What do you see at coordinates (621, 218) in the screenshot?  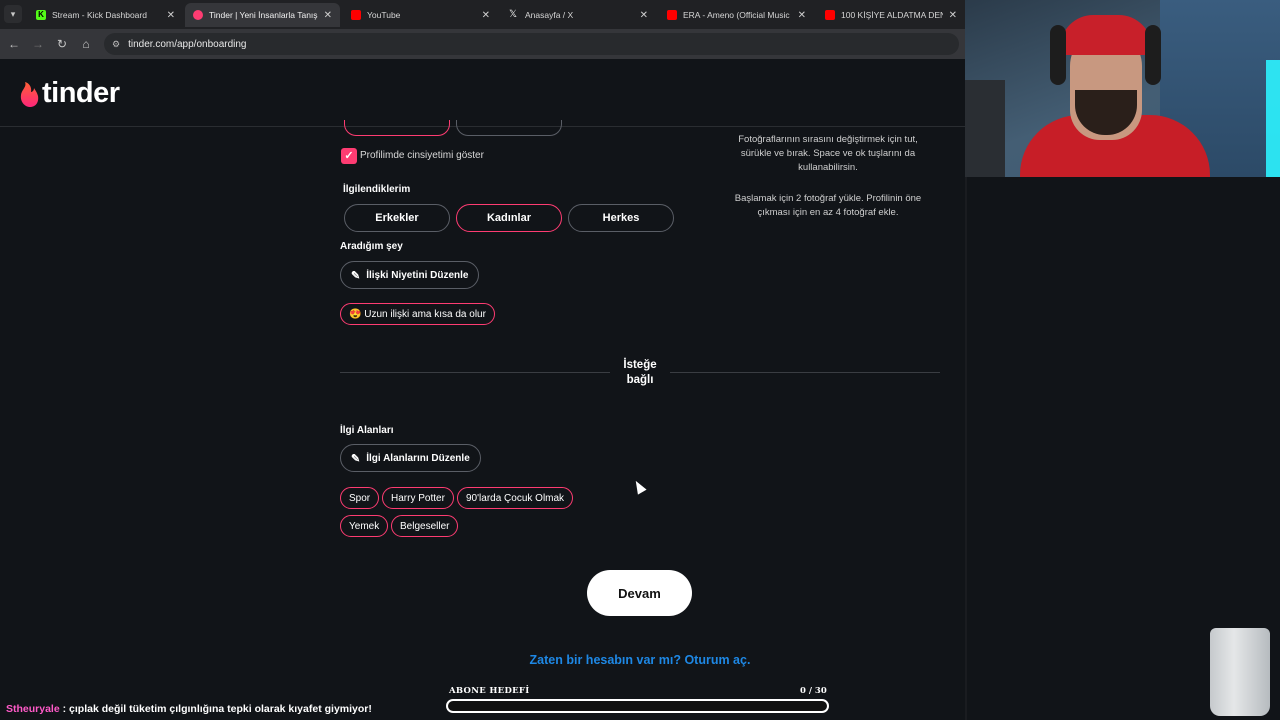 I see `interested-option-everyone: Herkes` at bounding box center [621, 218].